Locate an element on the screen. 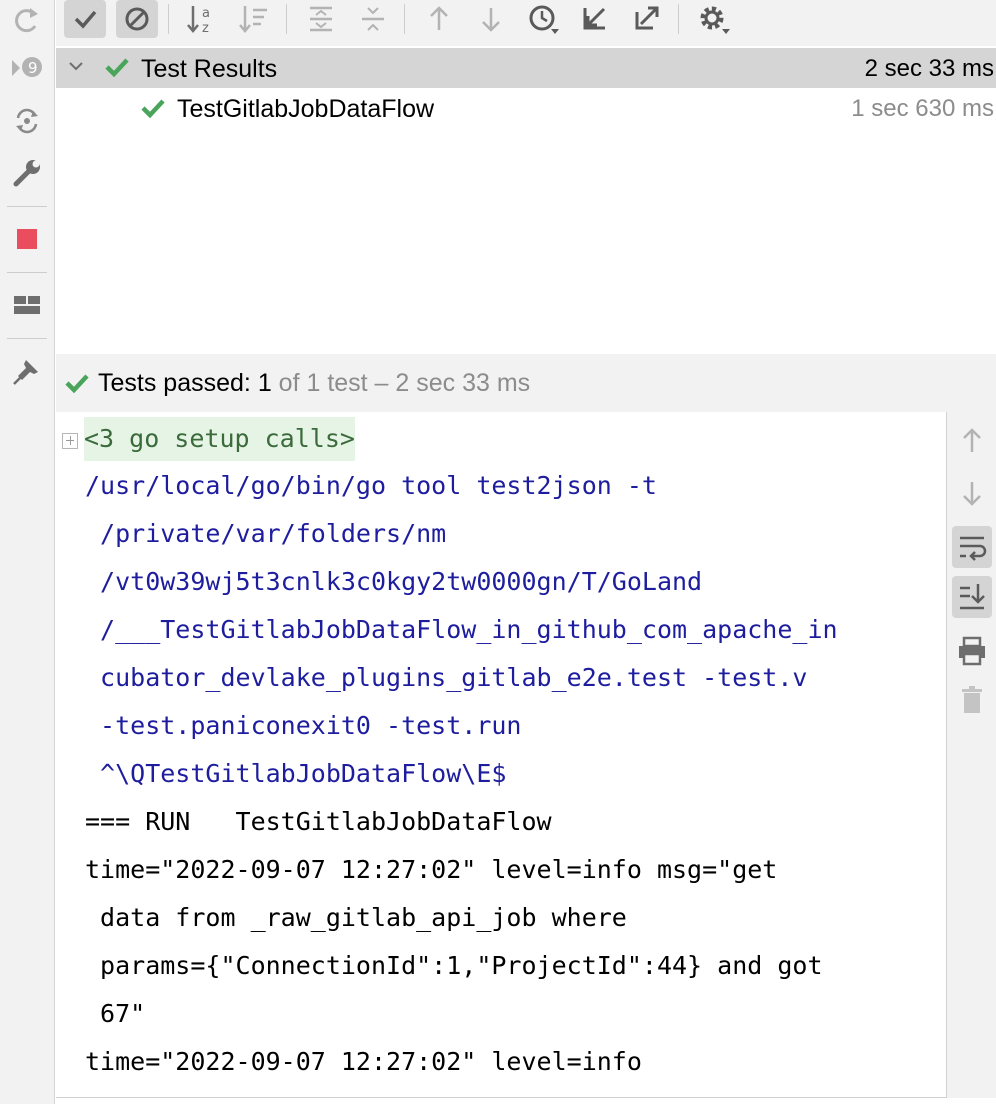 The height and width of the screenshot is (1104, 996). console-line: data from _raw_gitlab_api_job where is located at coordinates (356, 917).